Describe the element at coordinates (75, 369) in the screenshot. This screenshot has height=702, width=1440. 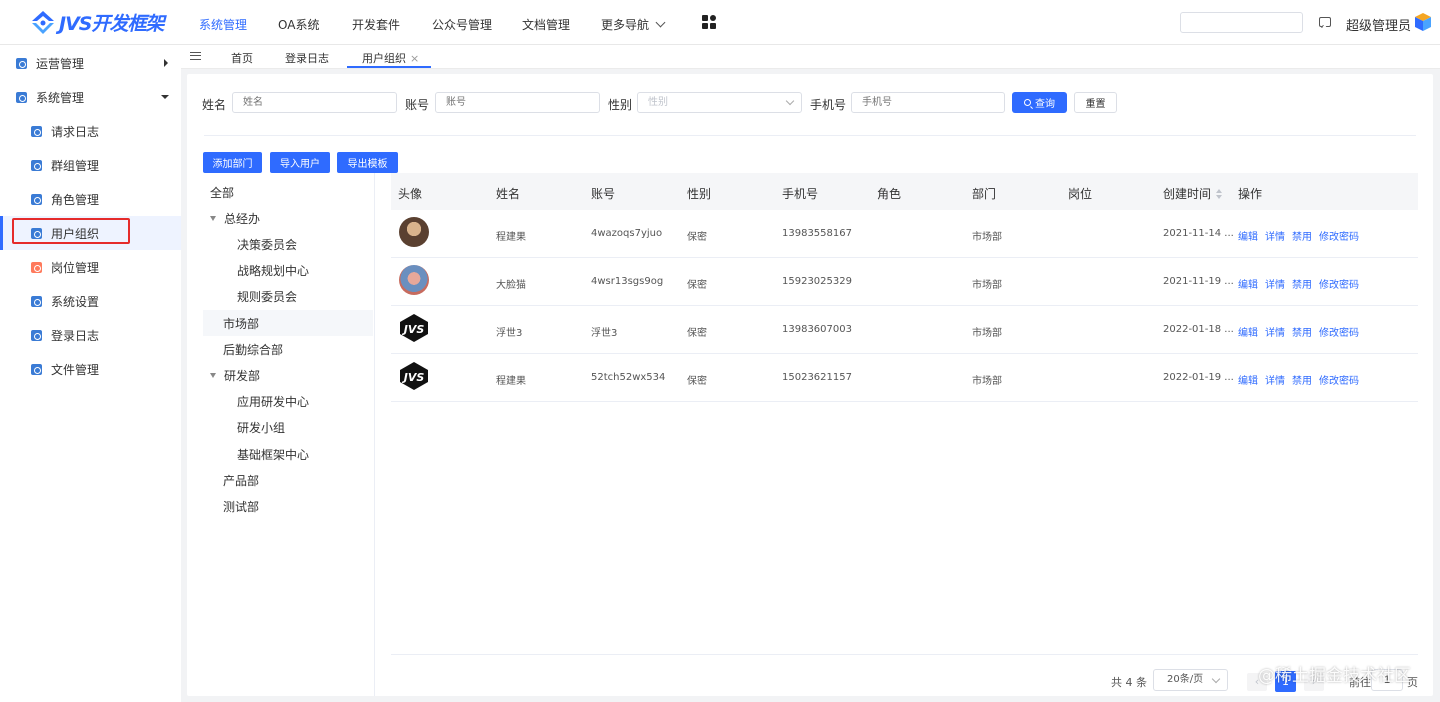
I see `sidebar-item-label: 文件管理` at that location.